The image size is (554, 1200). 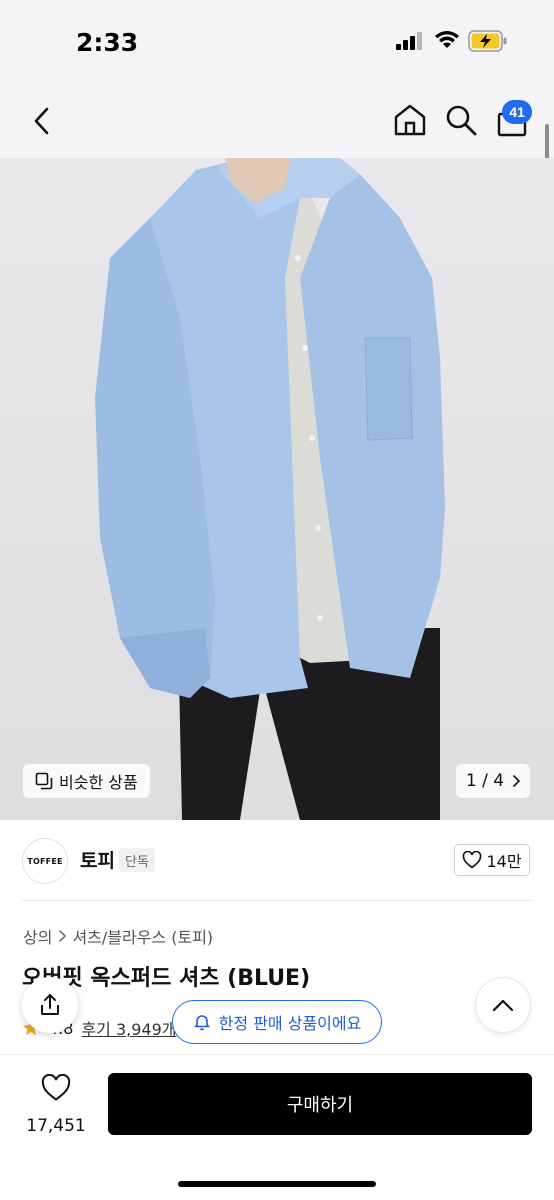 I want to click on back-button, so click(x=41, y=121).